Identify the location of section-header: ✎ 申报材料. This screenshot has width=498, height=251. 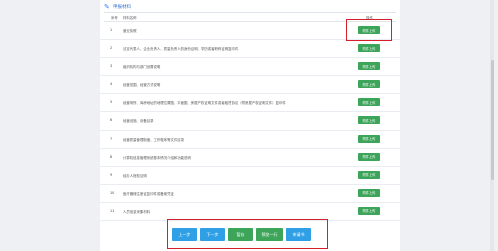
(117, 7).